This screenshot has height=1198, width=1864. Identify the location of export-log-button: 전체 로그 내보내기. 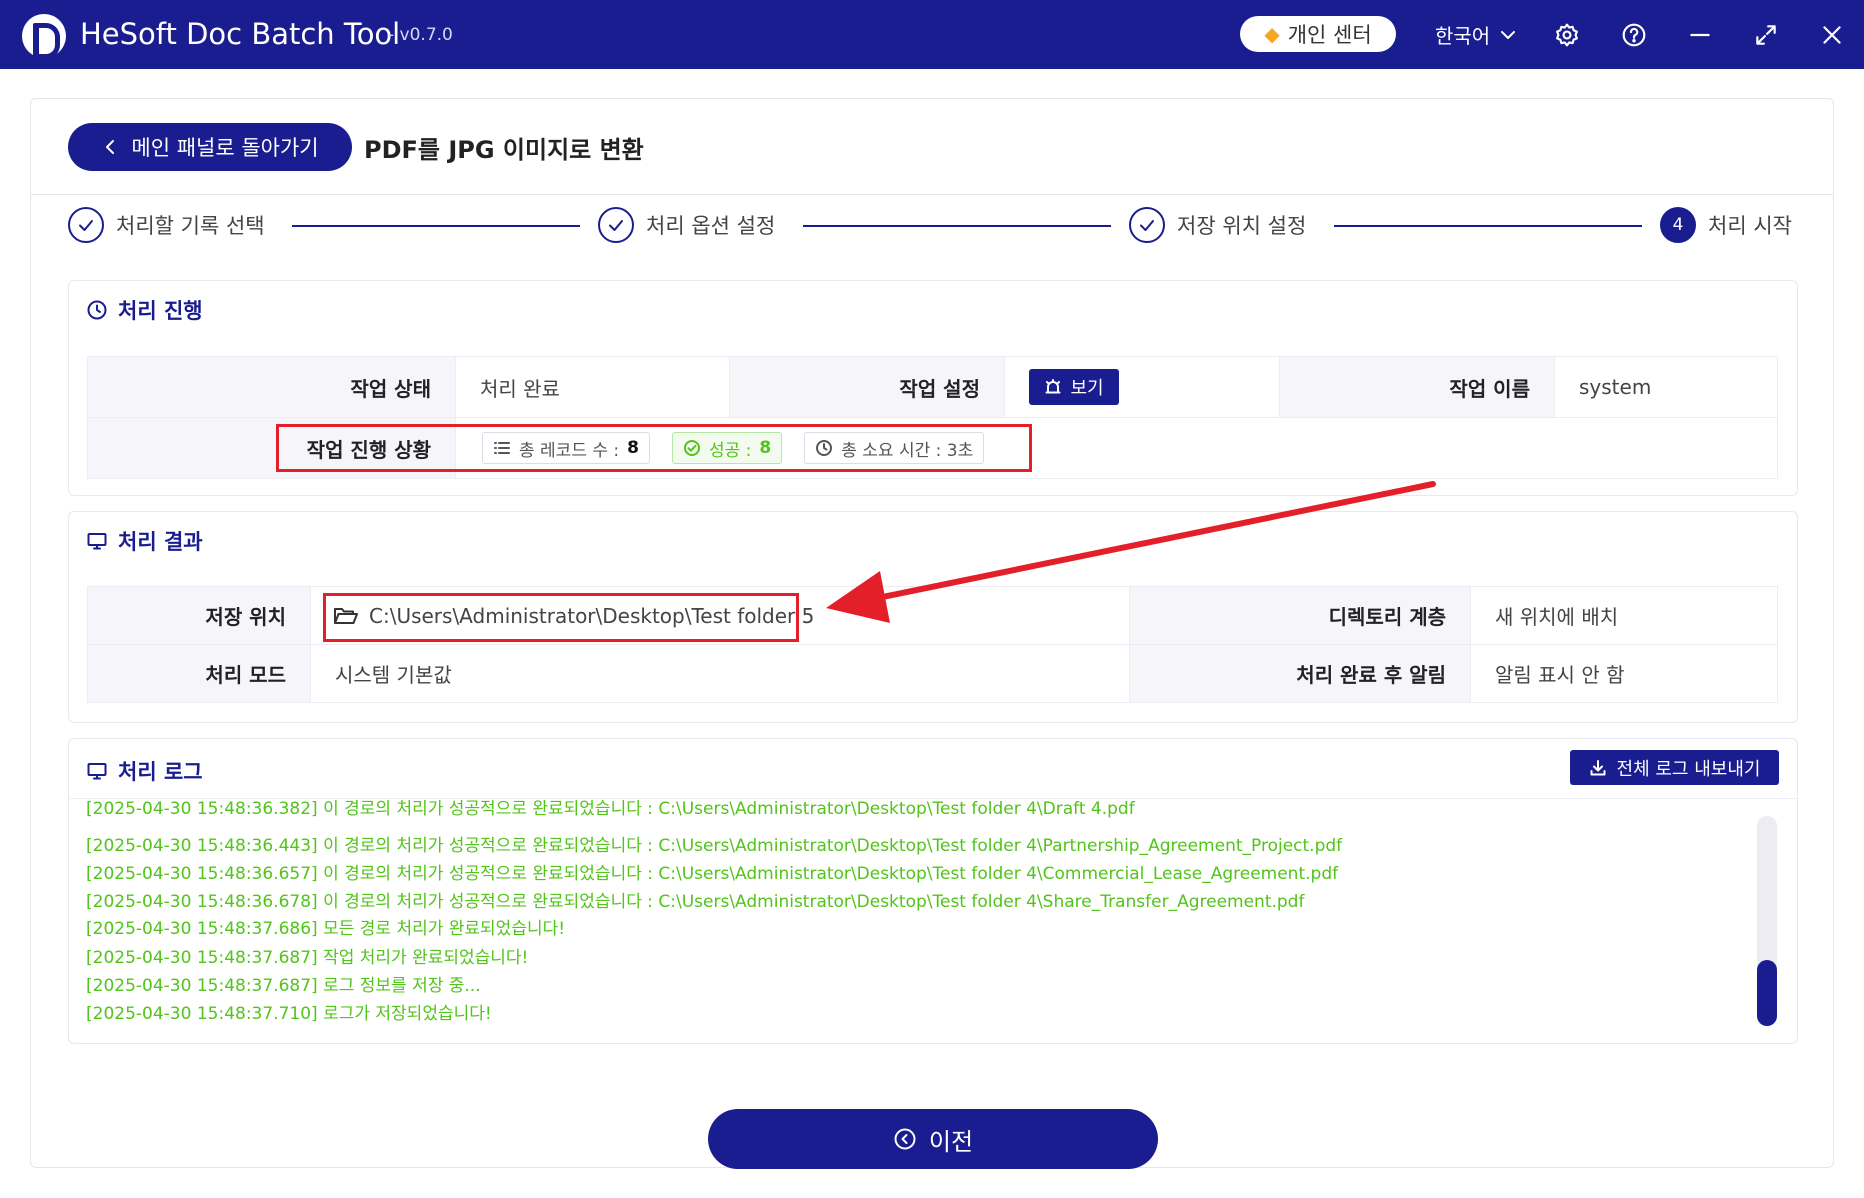
(1674, 767).